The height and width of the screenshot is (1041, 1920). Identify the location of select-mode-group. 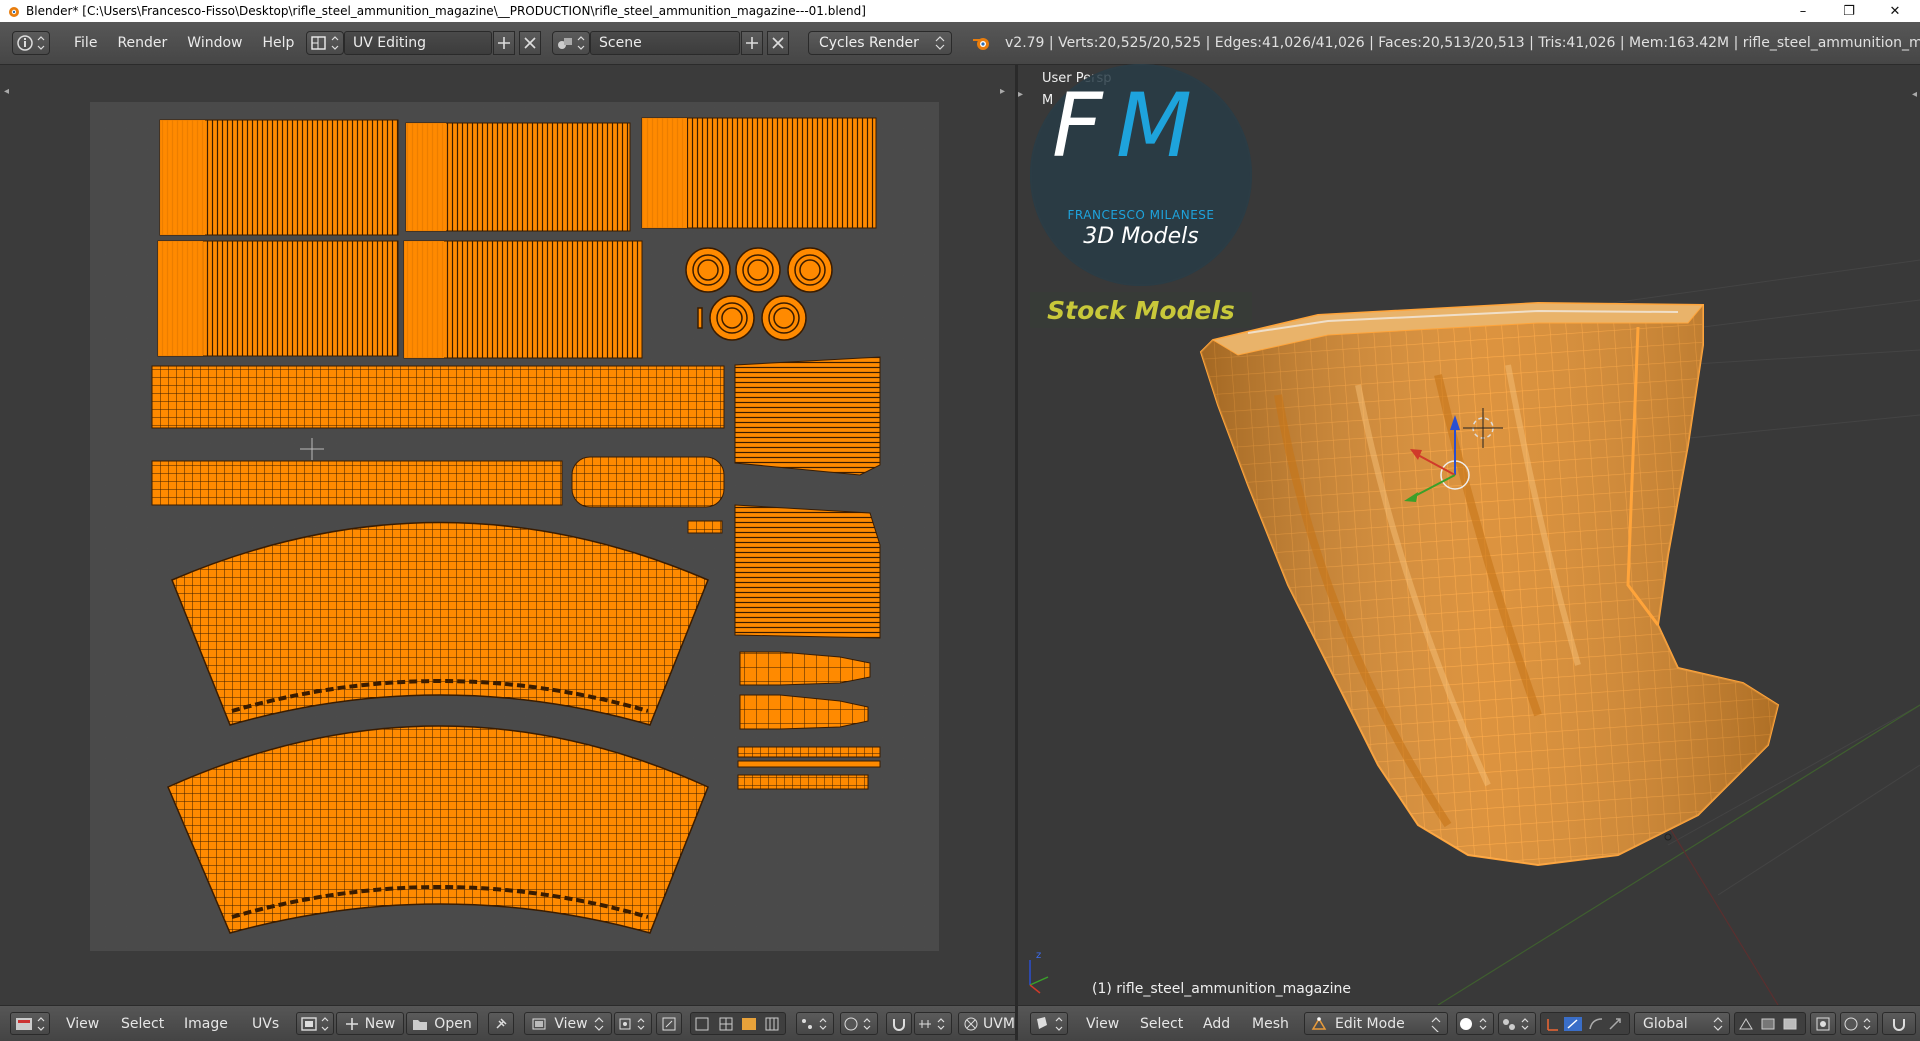
(738, 1023).